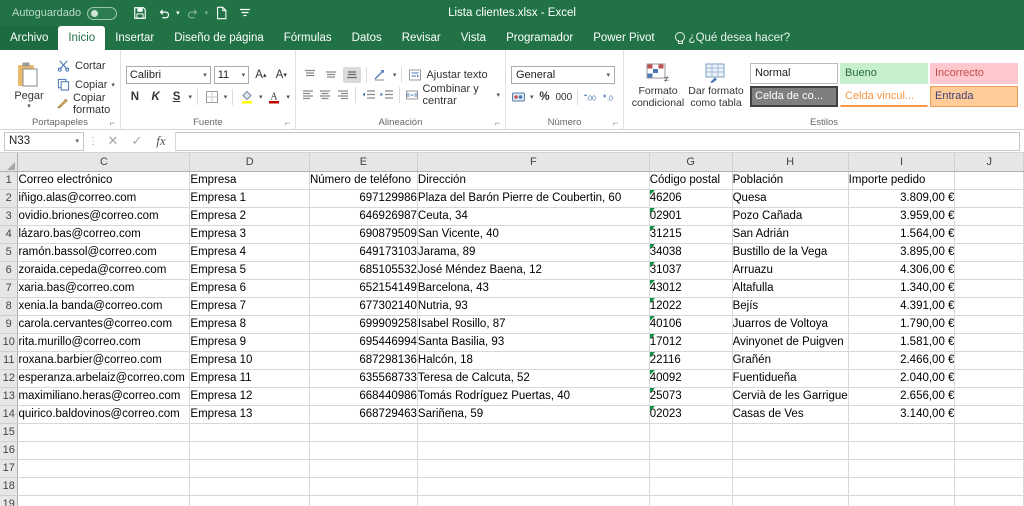 This screenshot has height=506, width=1024. What do you see at coordinates (249, 306) in the screenshot?
I see `cell-D8: Empresa 7` at bounding box center [249, 306].